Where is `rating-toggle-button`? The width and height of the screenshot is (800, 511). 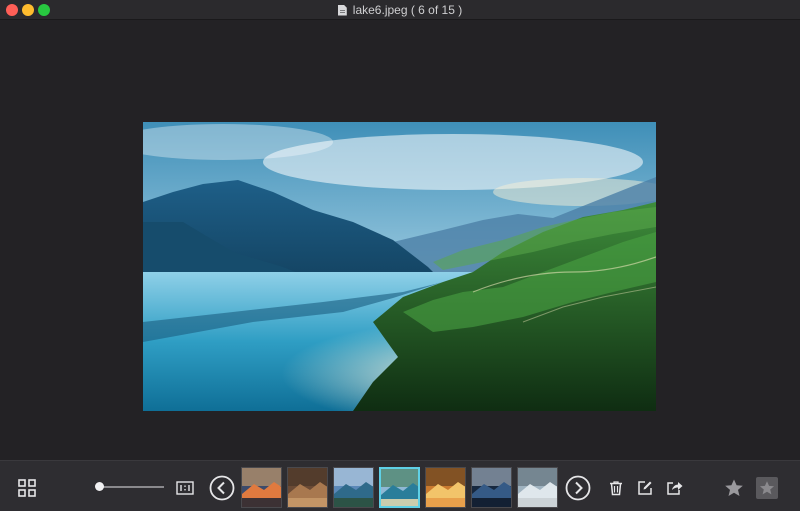 rating-toggle-button is located at coordinates (767, 488).